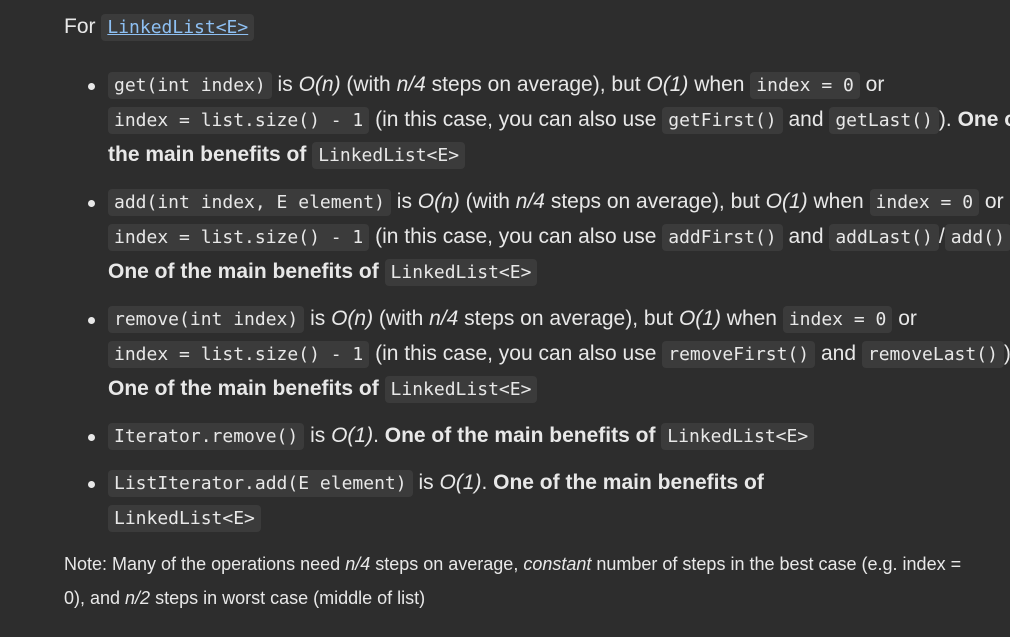 The width and height of the screenshot is (1010, 637). What do you see at coordinates (260, 483) in the screenshot?
I see `code-listiterator-add: ListIterator.add(E element)` at bounding box center [260, 483].